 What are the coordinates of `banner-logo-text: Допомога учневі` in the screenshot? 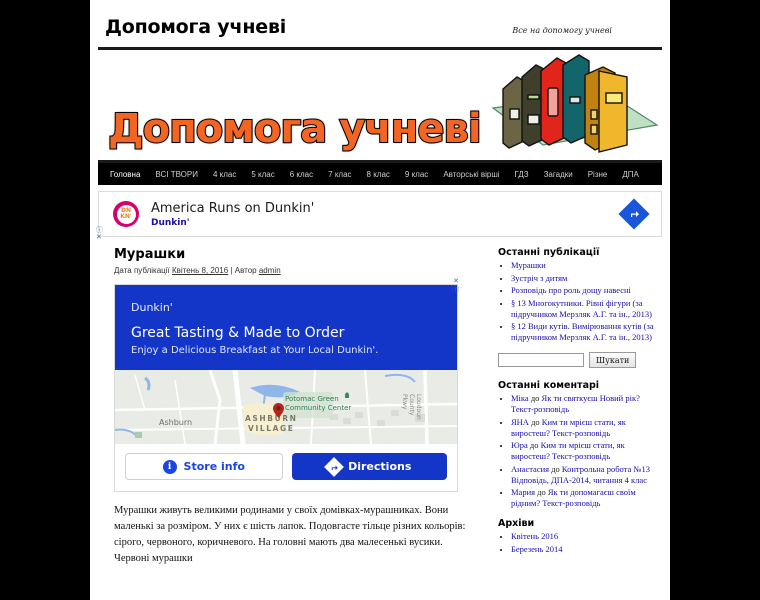 It's located at (295, 129).